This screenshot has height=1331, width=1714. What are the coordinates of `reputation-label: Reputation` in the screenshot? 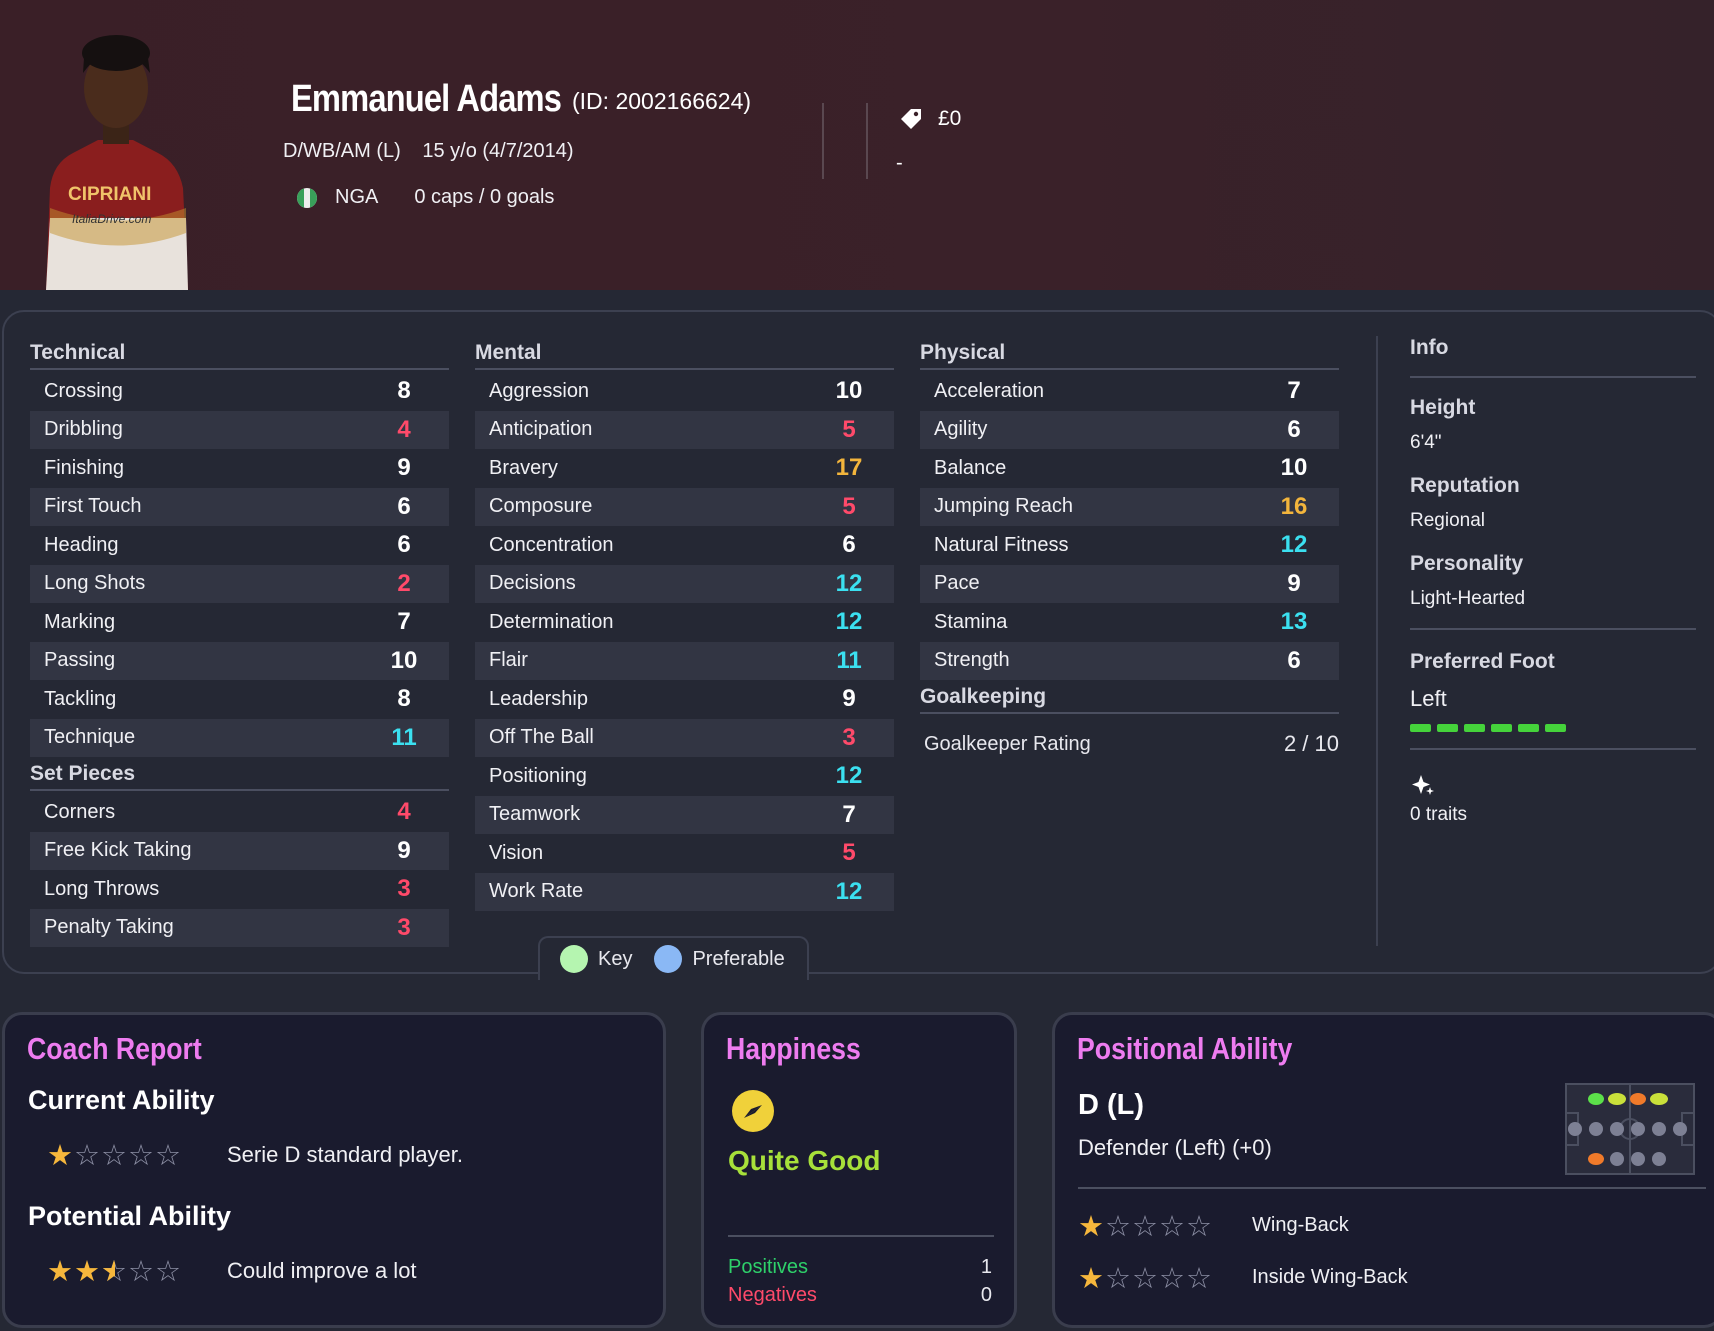 It's located at (1465, 485).